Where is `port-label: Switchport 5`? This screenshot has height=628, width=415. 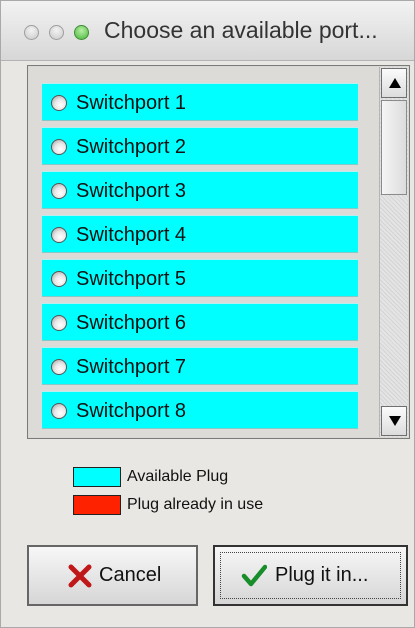 port-label: Switchport 5 is located at coordinates (131, 279).